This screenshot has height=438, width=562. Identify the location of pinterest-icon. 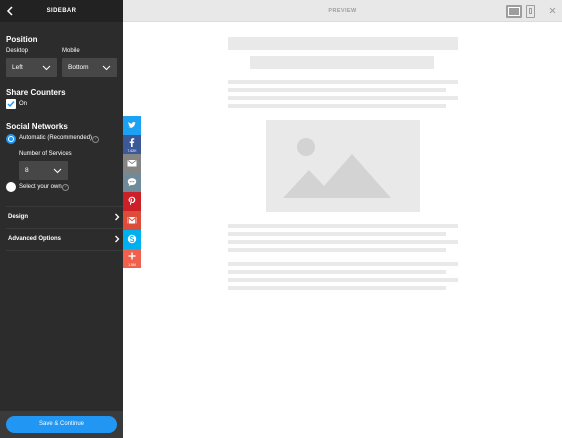
(132, 201).